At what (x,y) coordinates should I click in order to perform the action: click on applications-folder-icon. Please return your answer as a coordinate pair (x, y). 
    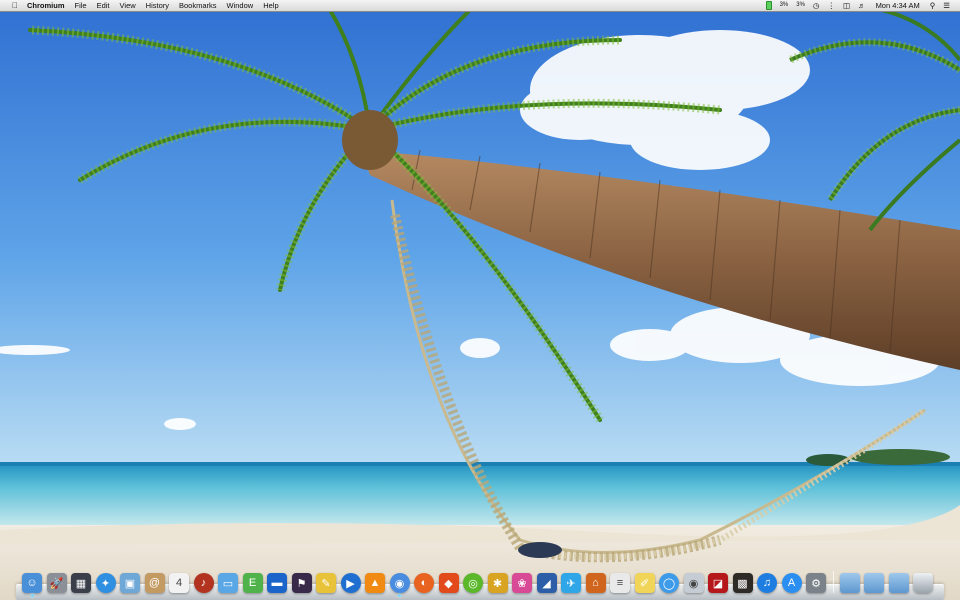
    Looking at the image, I should click on (849, 583).